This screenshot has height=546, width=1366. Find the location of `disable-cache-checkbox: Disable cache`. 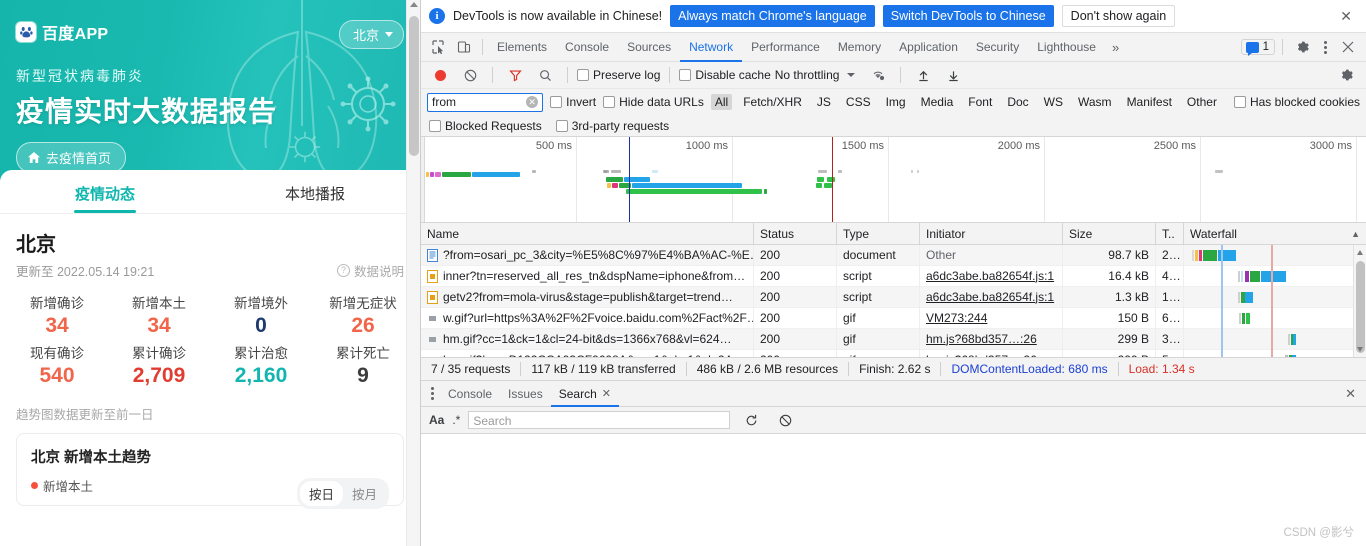

disable-cache-checkbox: Disable cache is located at coordinates (725, 75).